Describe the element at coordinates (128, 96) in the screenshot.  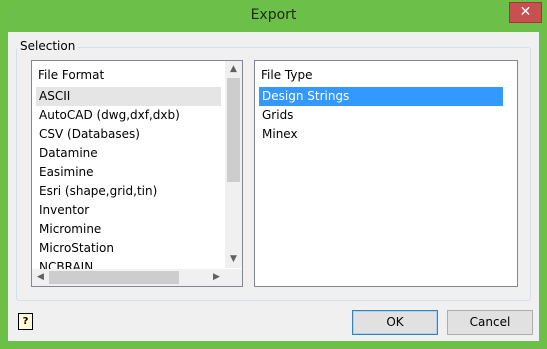
I see `list-item: ASCII` at that location.